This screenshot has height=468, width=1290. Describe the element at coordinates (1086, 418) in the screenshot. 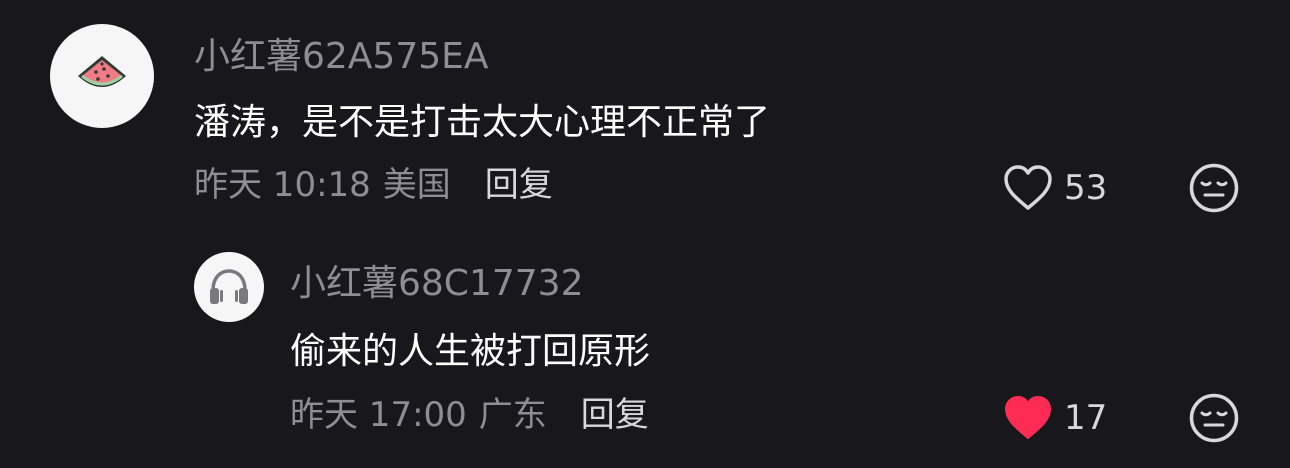

I see `like-count: 17` at that location.